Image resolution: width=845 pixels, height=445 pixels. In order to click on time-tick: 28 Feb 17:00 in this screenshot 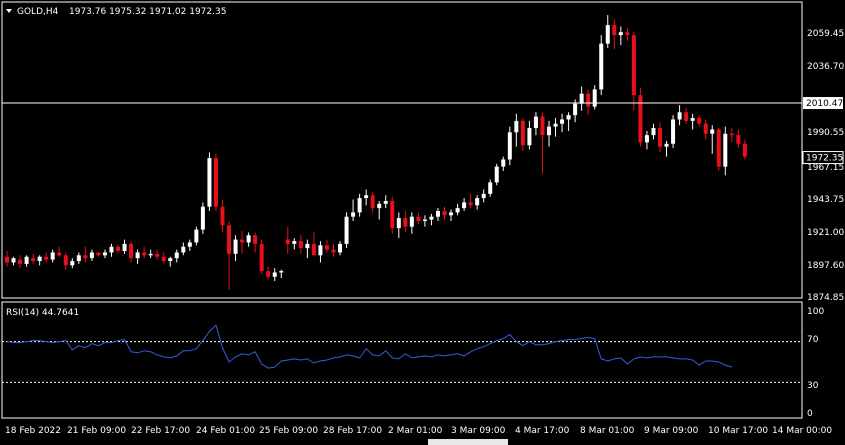, I will do `click(352, 431)`.